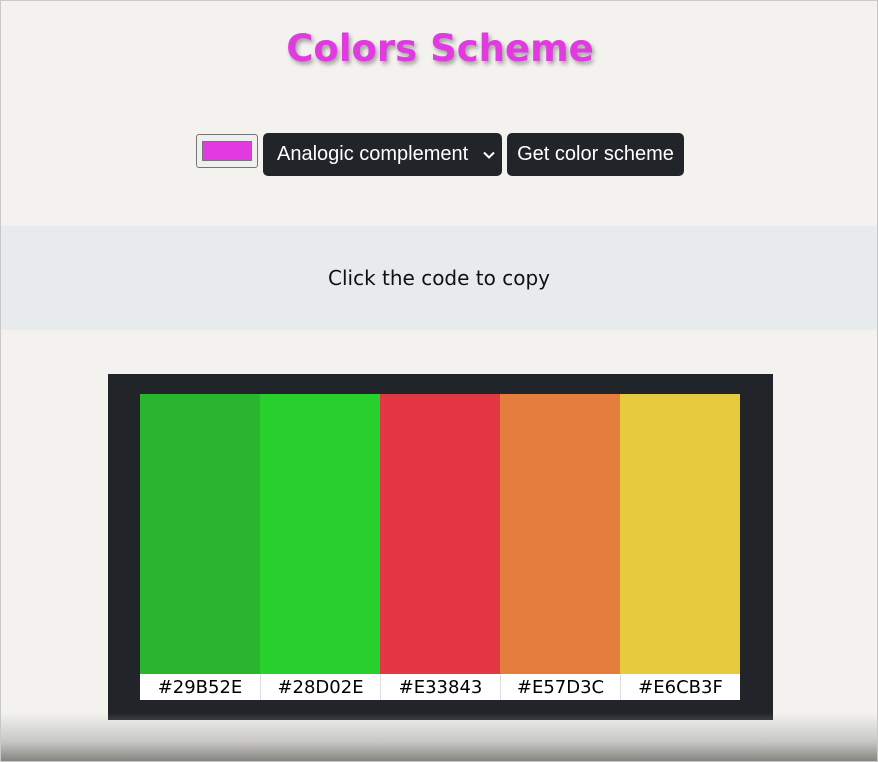  I want to click on palette-color-5: #E6CB3F, so click(680, 547).